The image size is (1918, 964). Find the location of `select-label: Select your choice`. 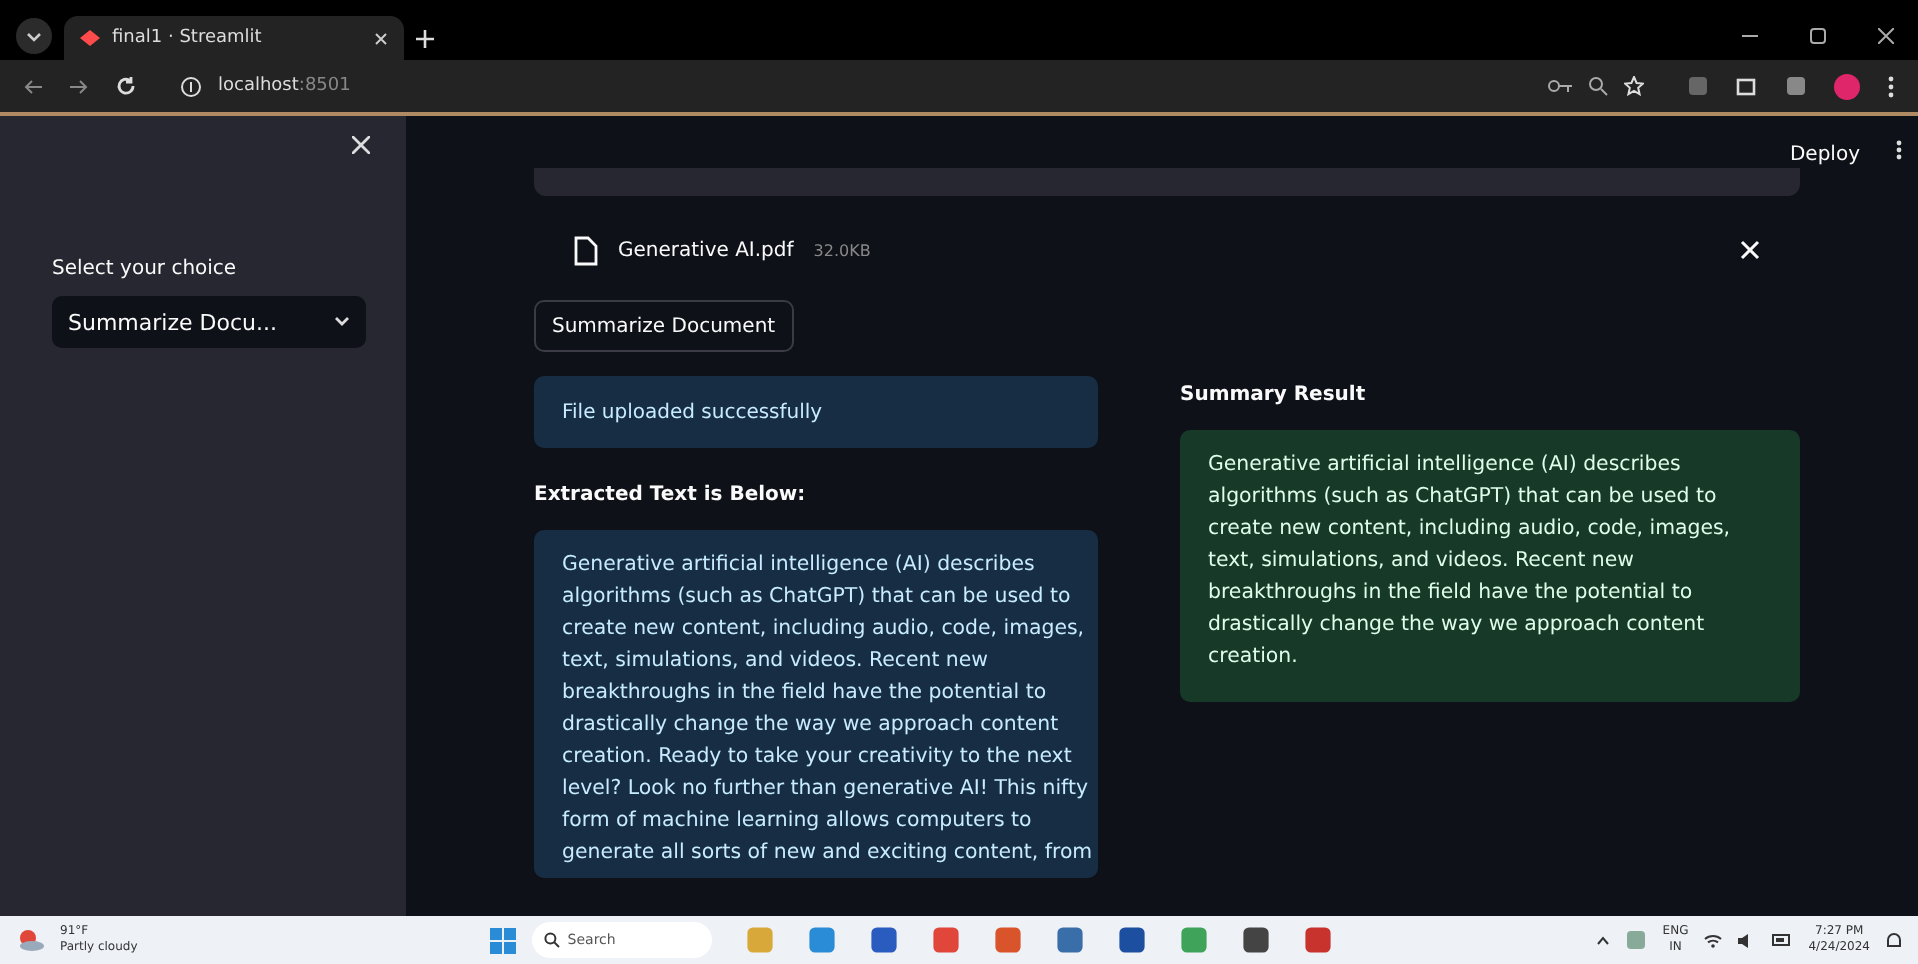

select-label: Select your choice is located at coordinates (145, 269).